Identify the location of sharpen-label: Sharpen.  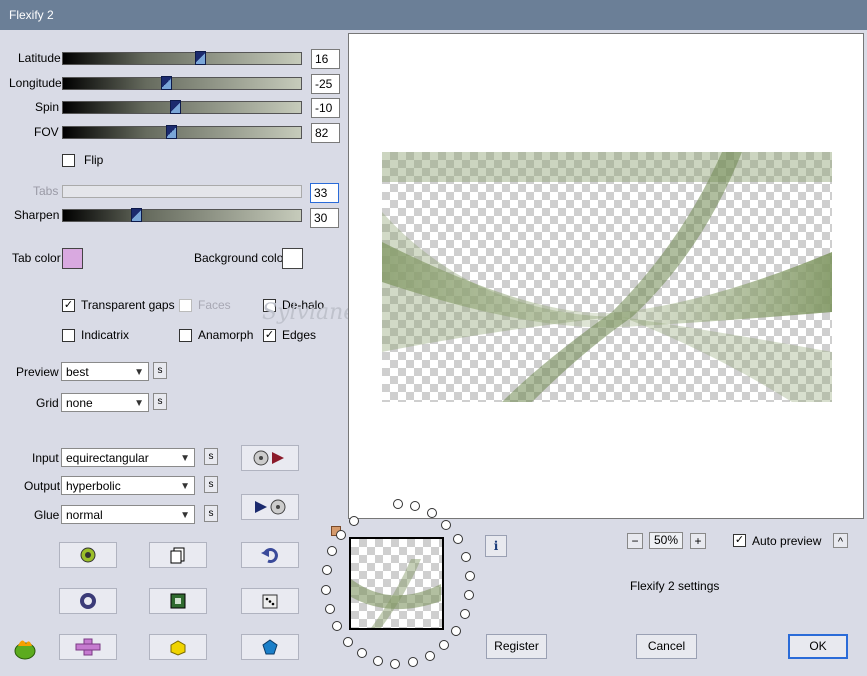
(37, 215).